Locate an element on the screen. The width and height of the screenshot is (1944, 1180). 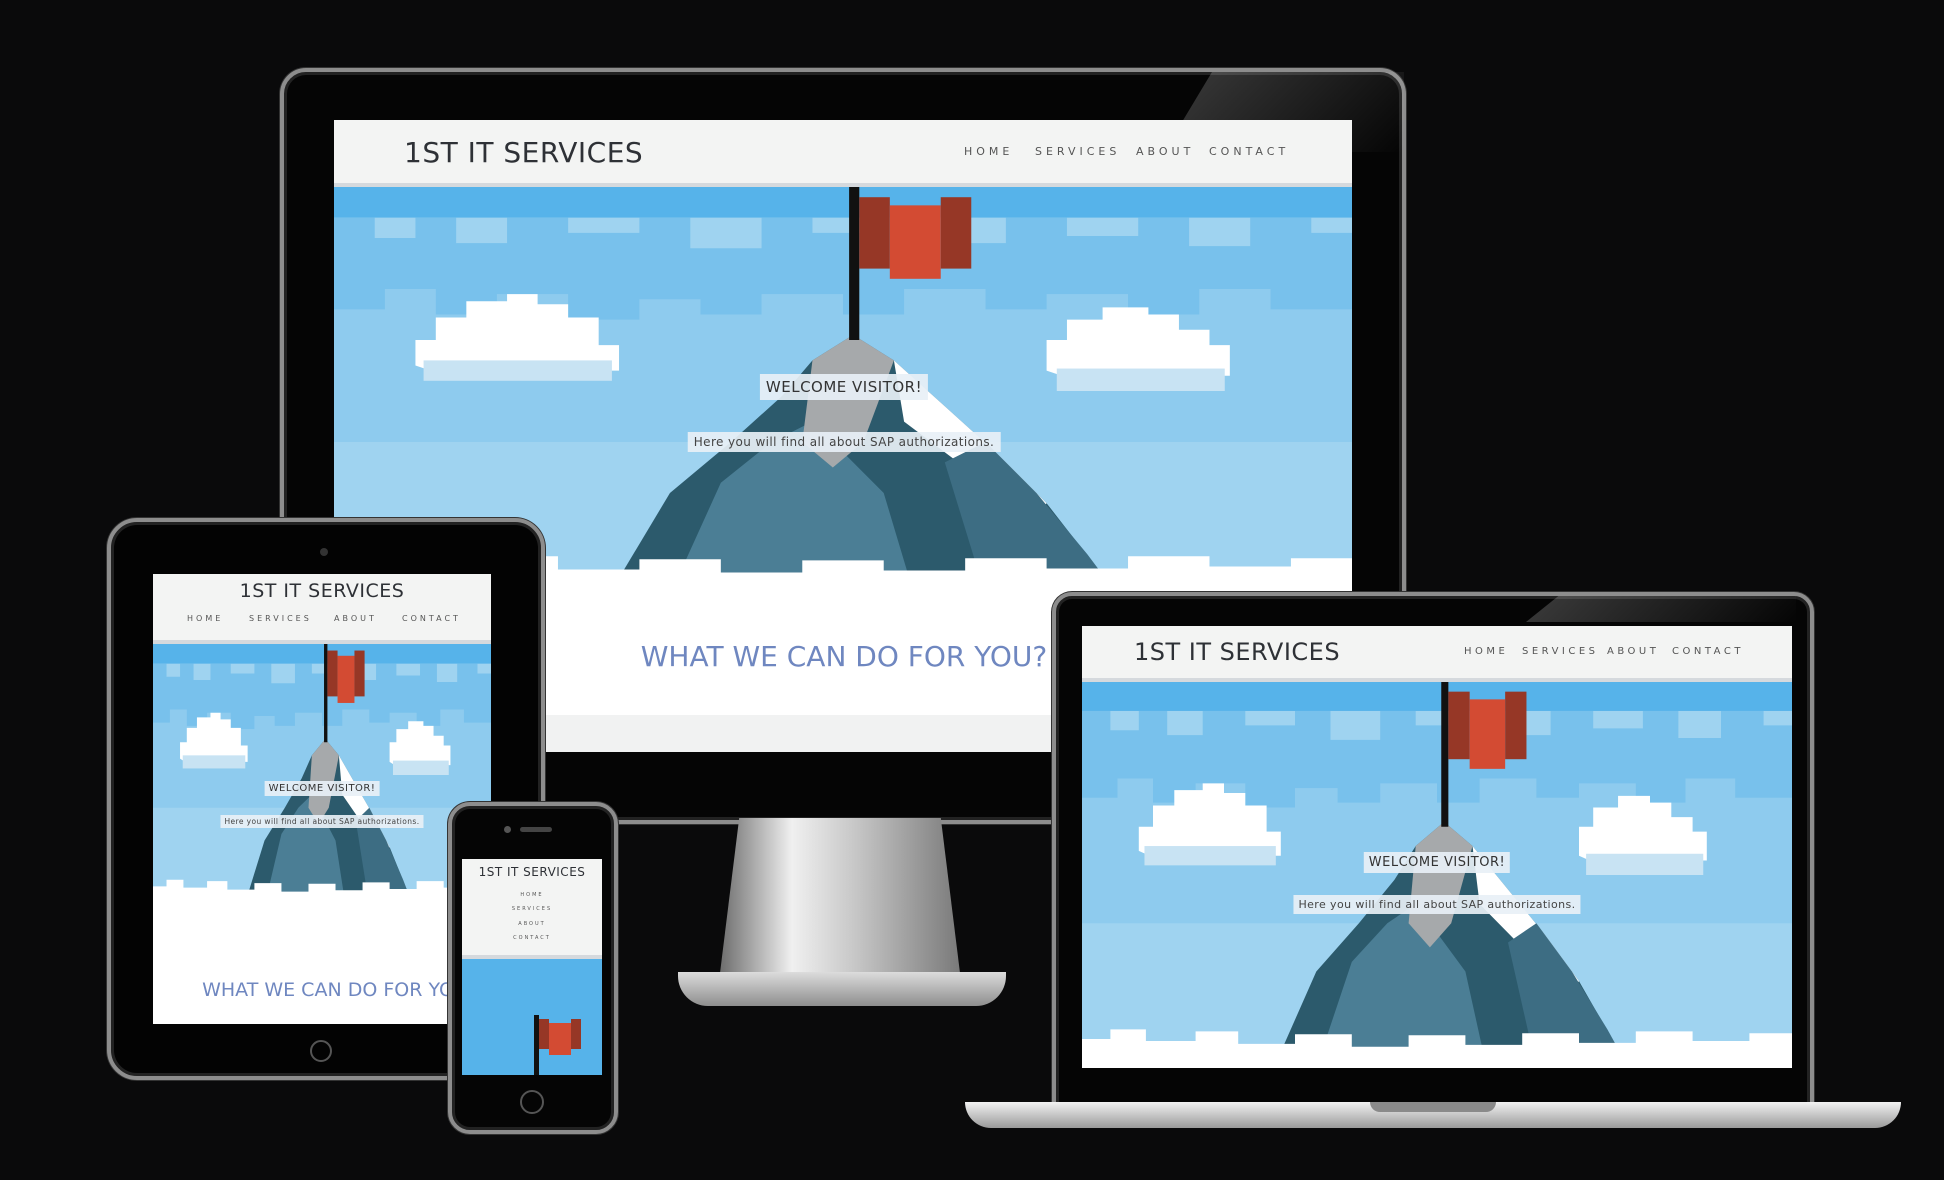
phone-camera-icon is located at coordinates (507, 829).